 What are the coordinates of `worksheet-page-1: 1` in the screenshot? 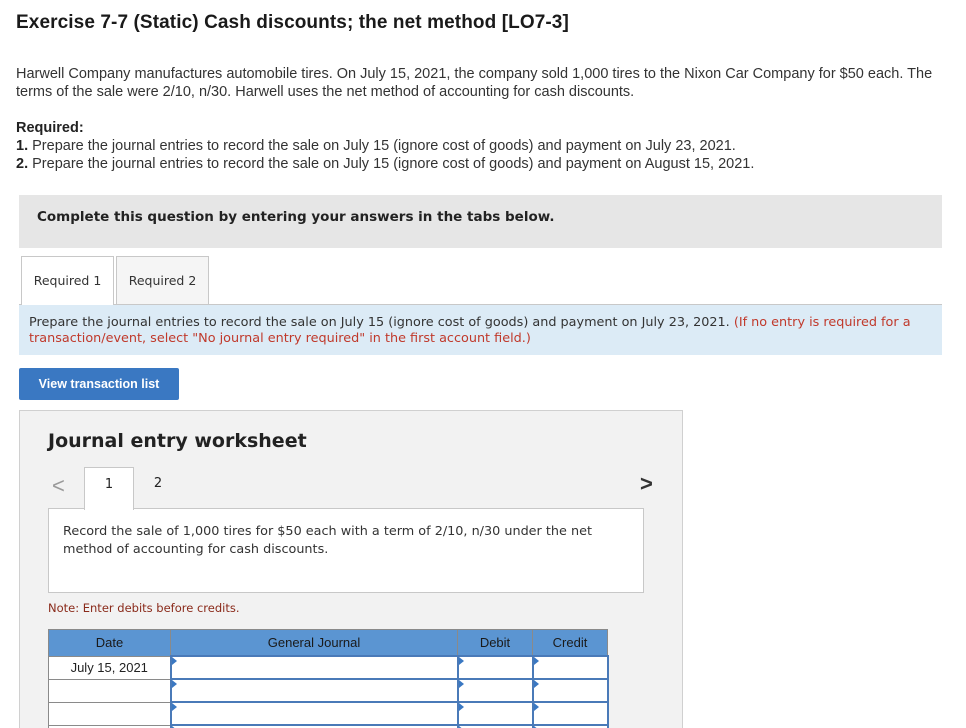 It's located at (109, 488).